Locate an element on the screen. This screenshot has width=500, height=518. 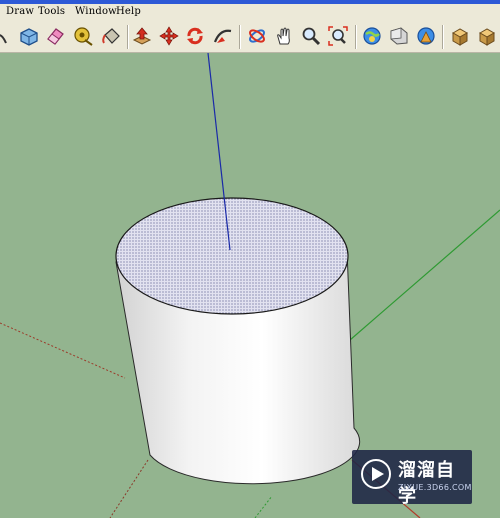
menu-tools: Tools is located at coordinates (51, 11).